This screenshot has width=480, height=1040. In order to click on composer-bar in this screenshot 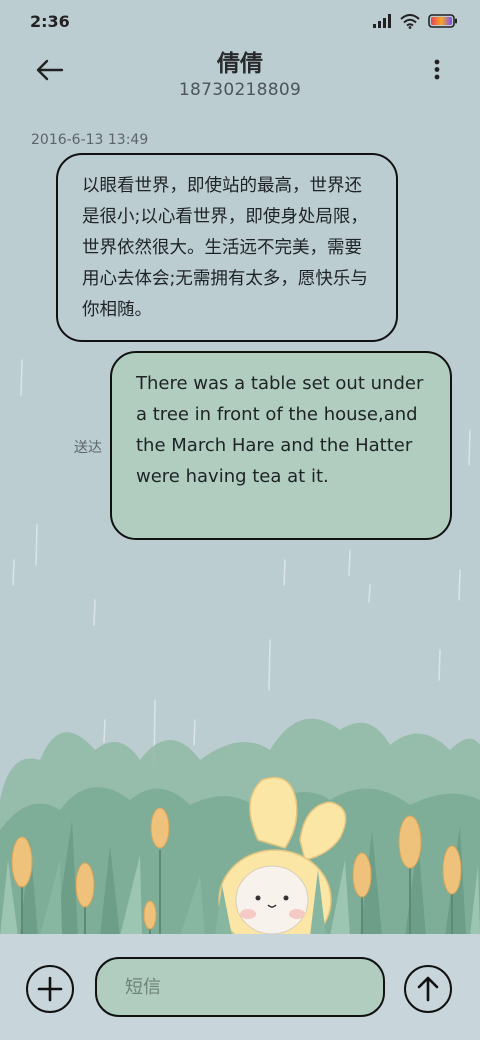, I will do `click(240, 987)`.